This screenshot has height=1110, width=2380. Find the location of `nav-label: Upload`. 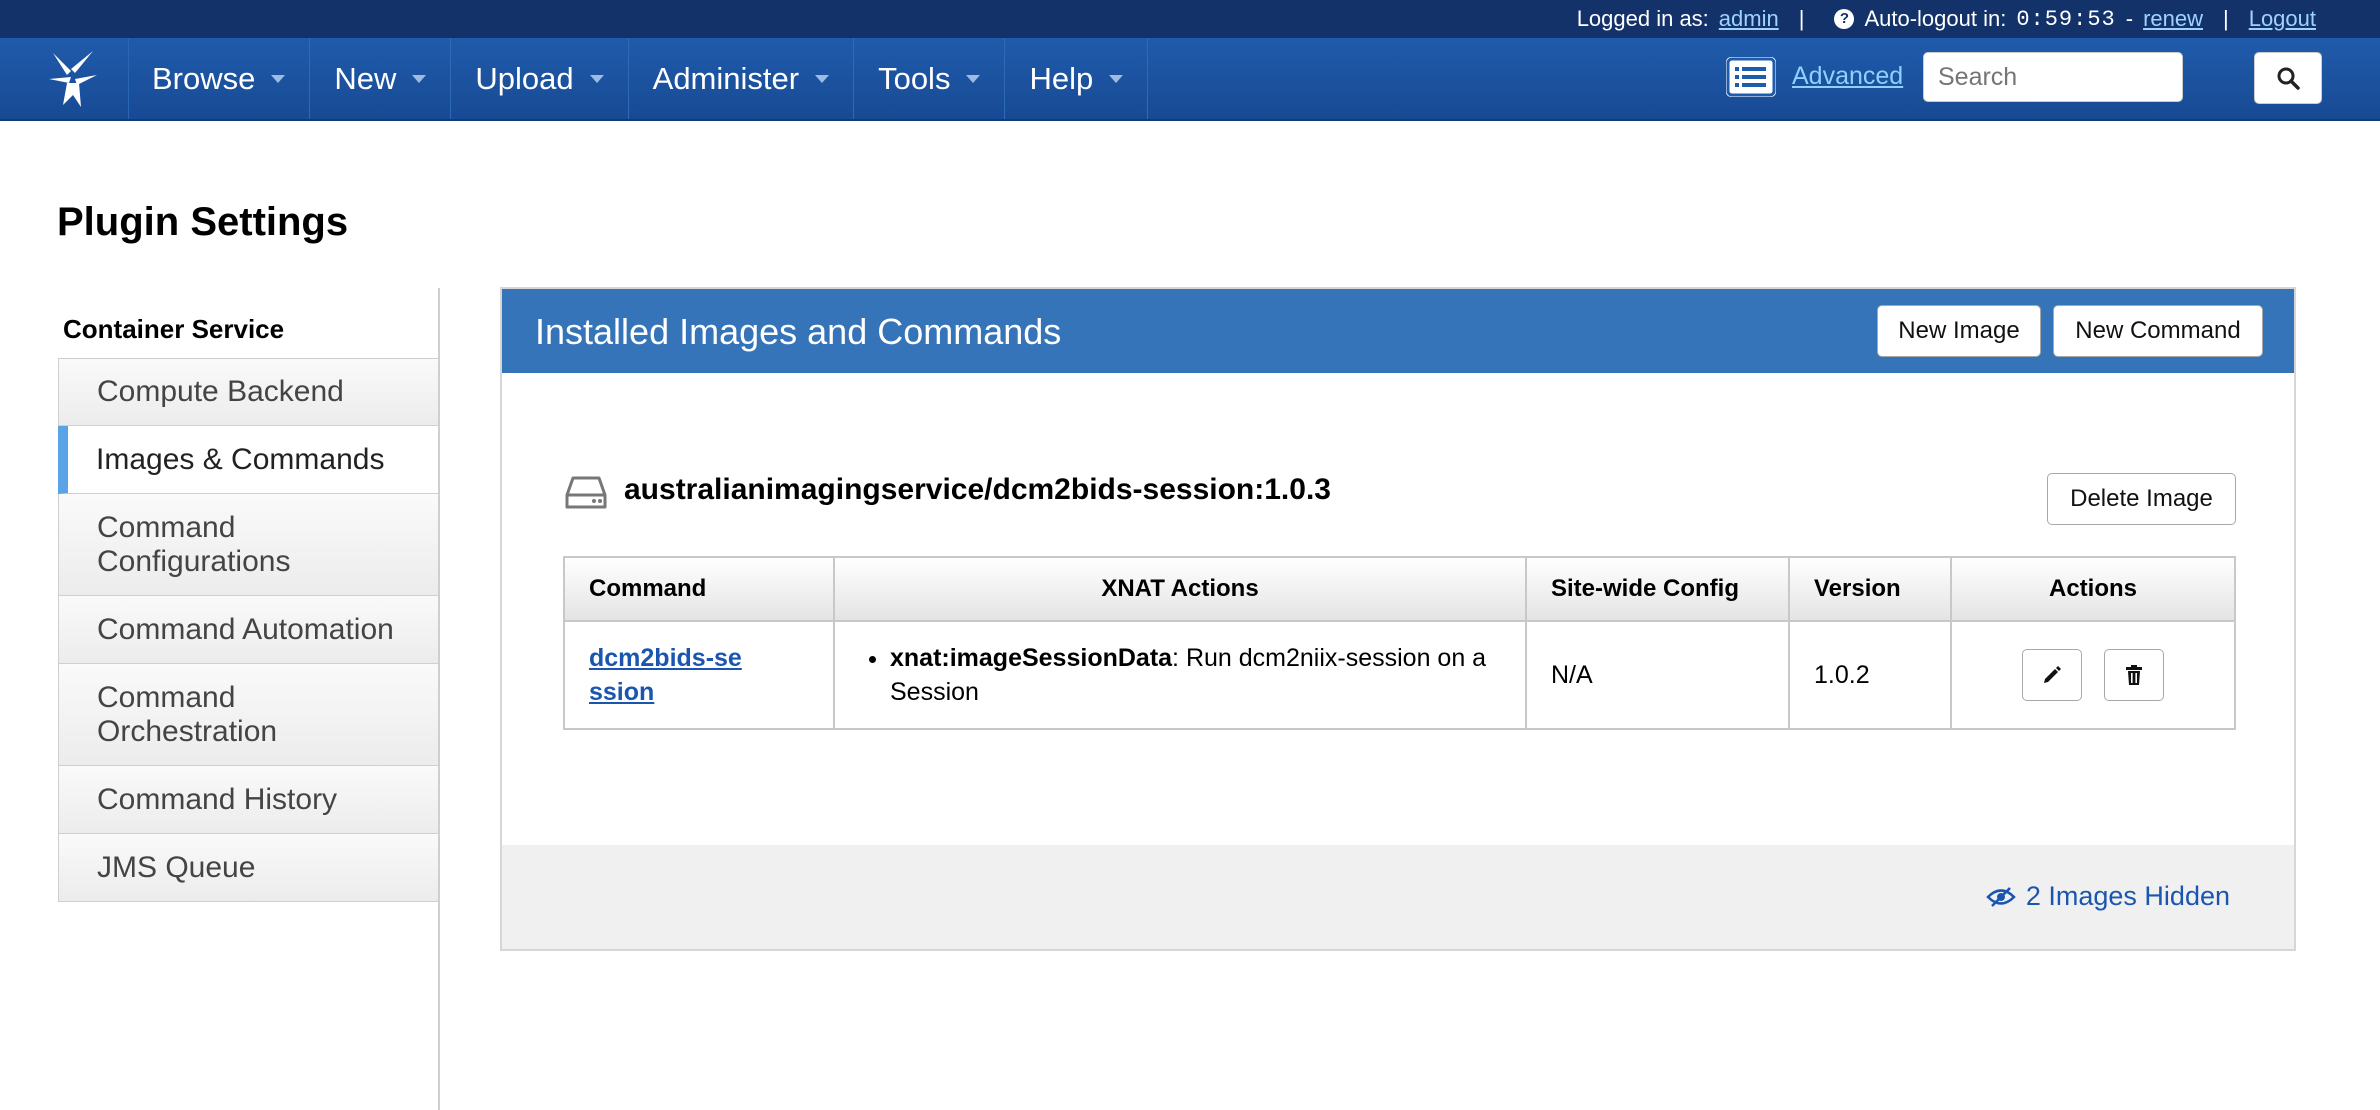

nav-label: Upload is located at coordinates (524, 78).